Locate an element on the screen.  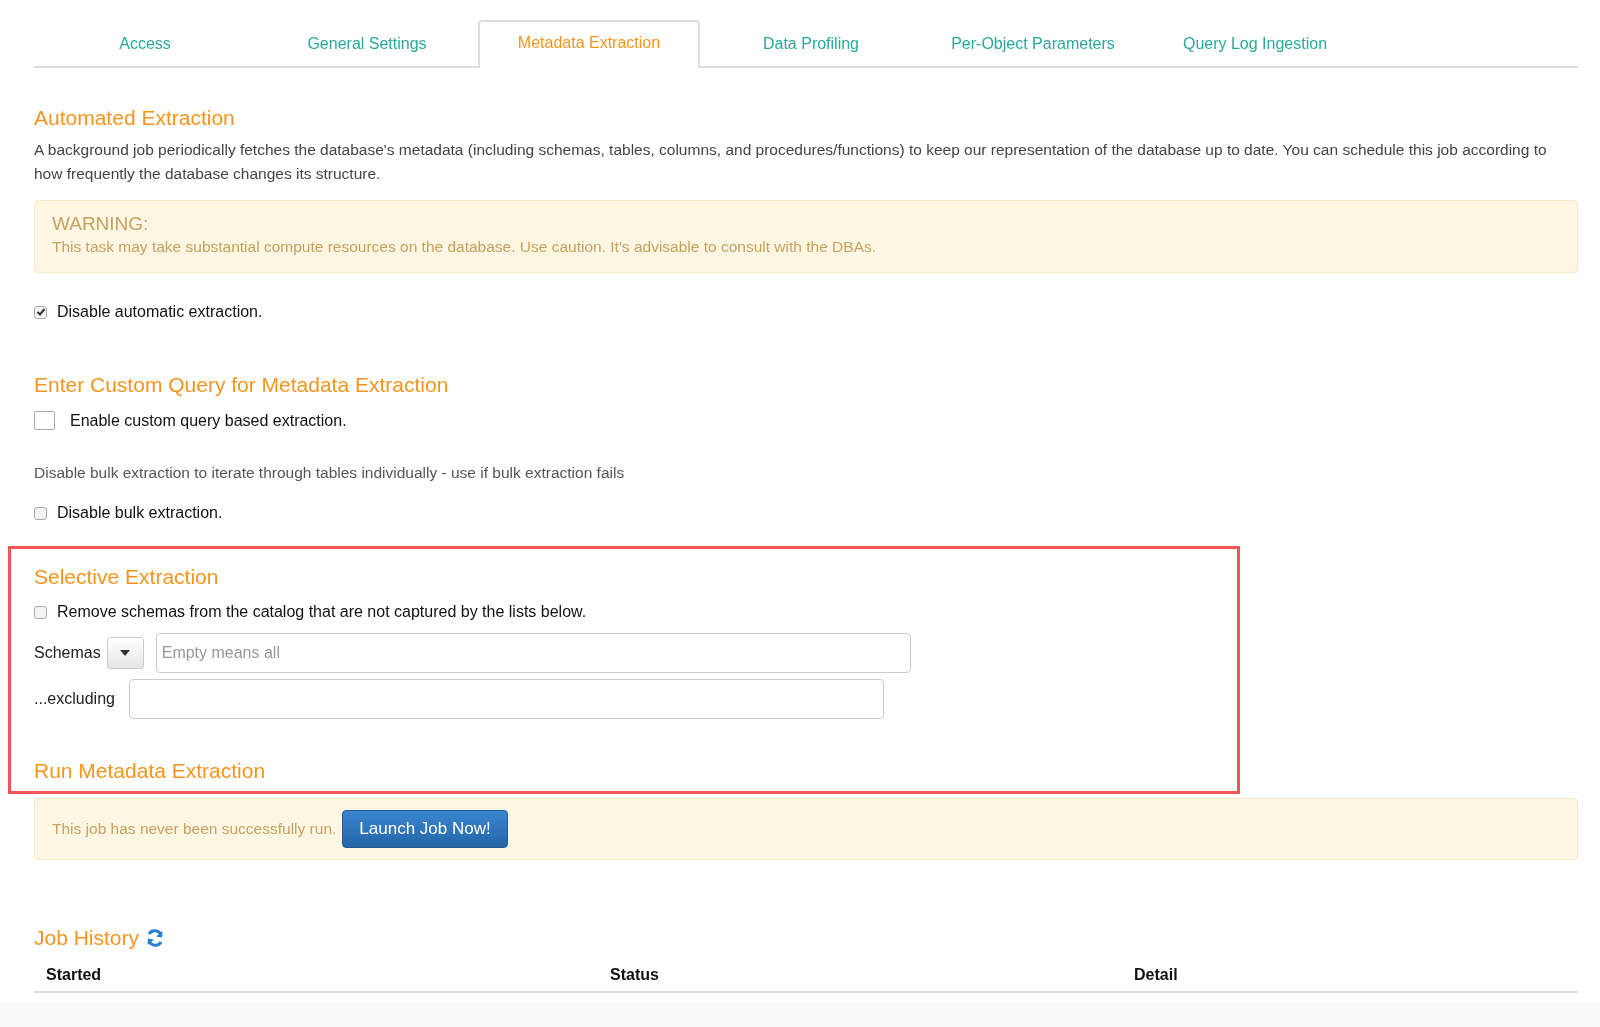
dropdown-button is located at coordinates (125, 653).